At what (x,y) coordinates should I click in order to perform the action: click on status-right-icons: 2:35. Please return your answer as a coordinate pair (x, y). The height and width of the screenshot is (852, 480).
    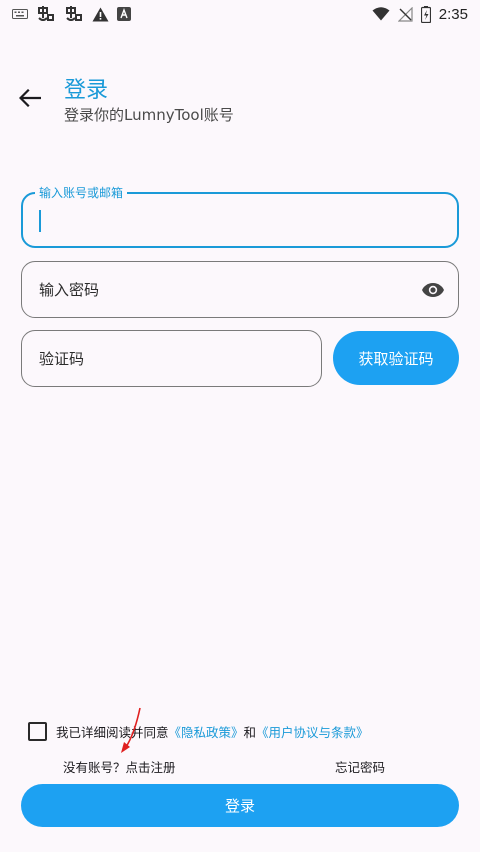
    Looking at the image, I should click on (420, 14).